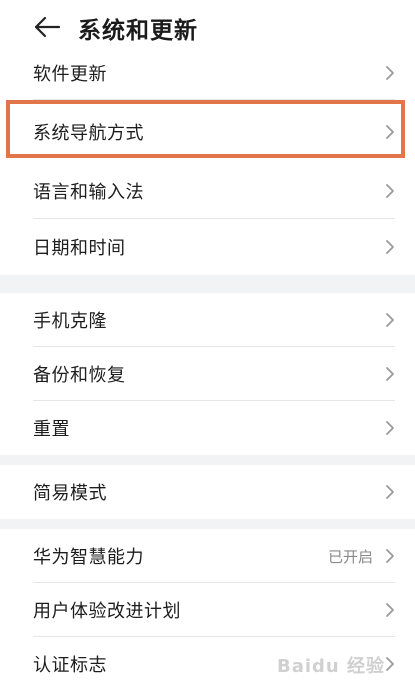 The image size is (415, 699). I want to click on settings-item-label: 语言和输入法, so click(88, 192).